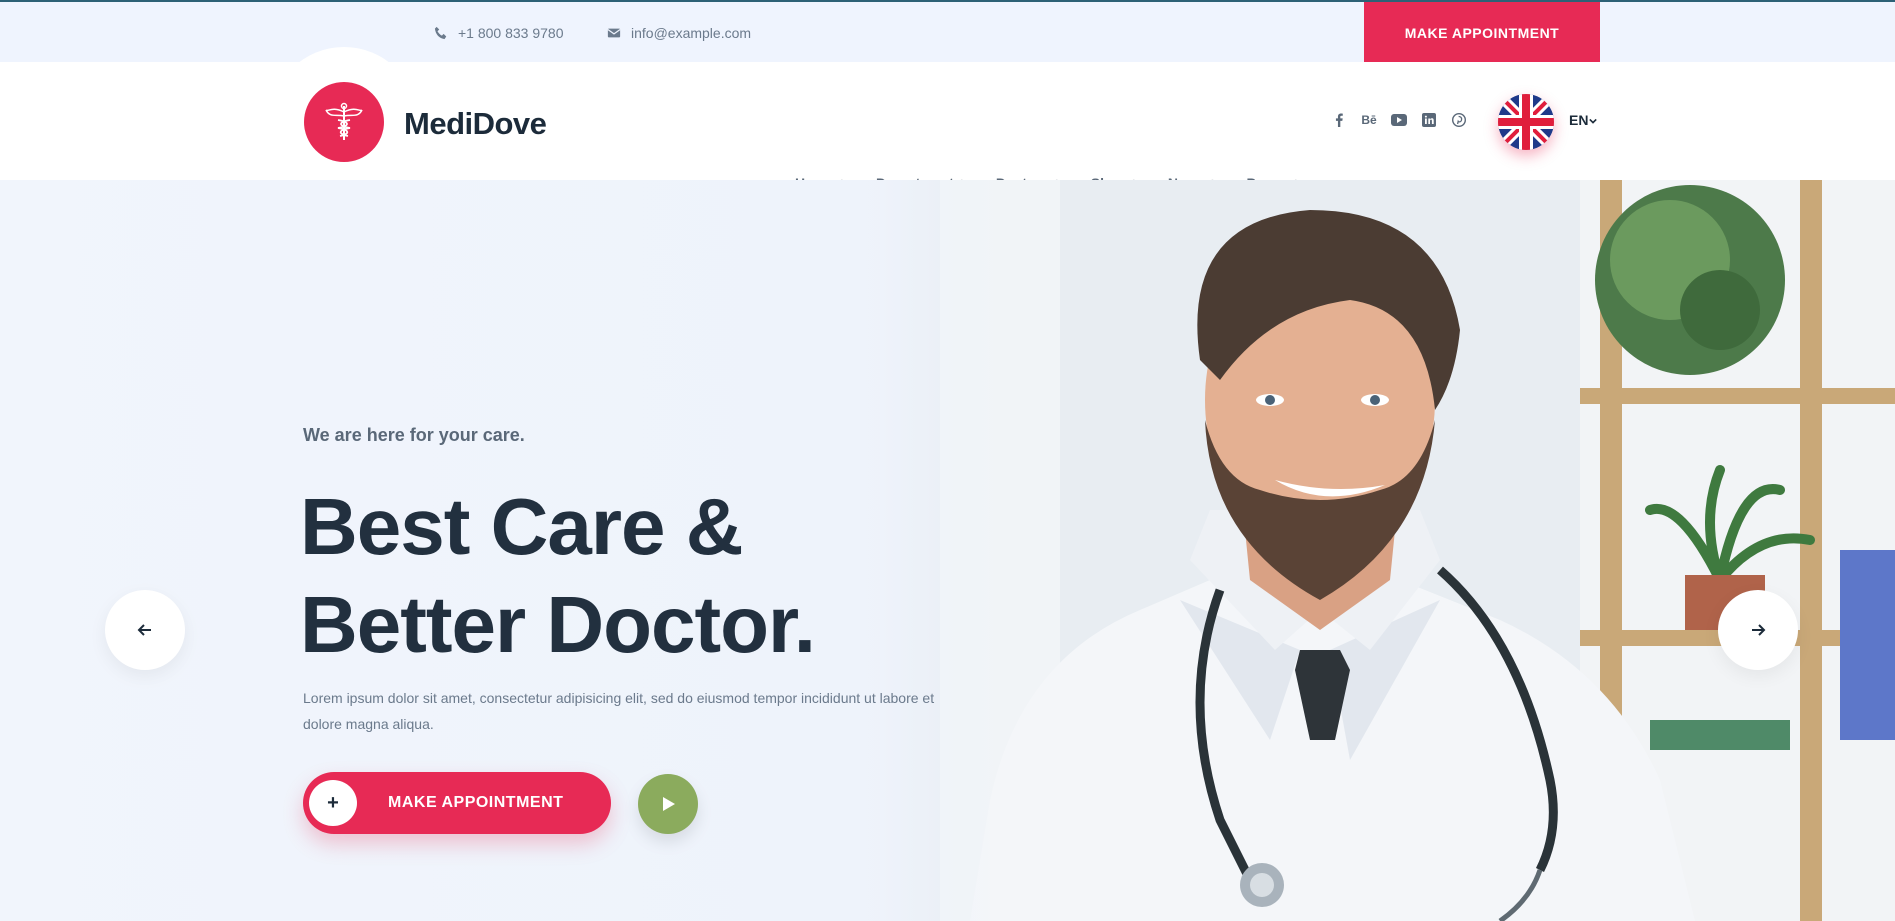 This screenshot has width=1895, height=921. I want to click on slider-prev-button, so click(145, 630).